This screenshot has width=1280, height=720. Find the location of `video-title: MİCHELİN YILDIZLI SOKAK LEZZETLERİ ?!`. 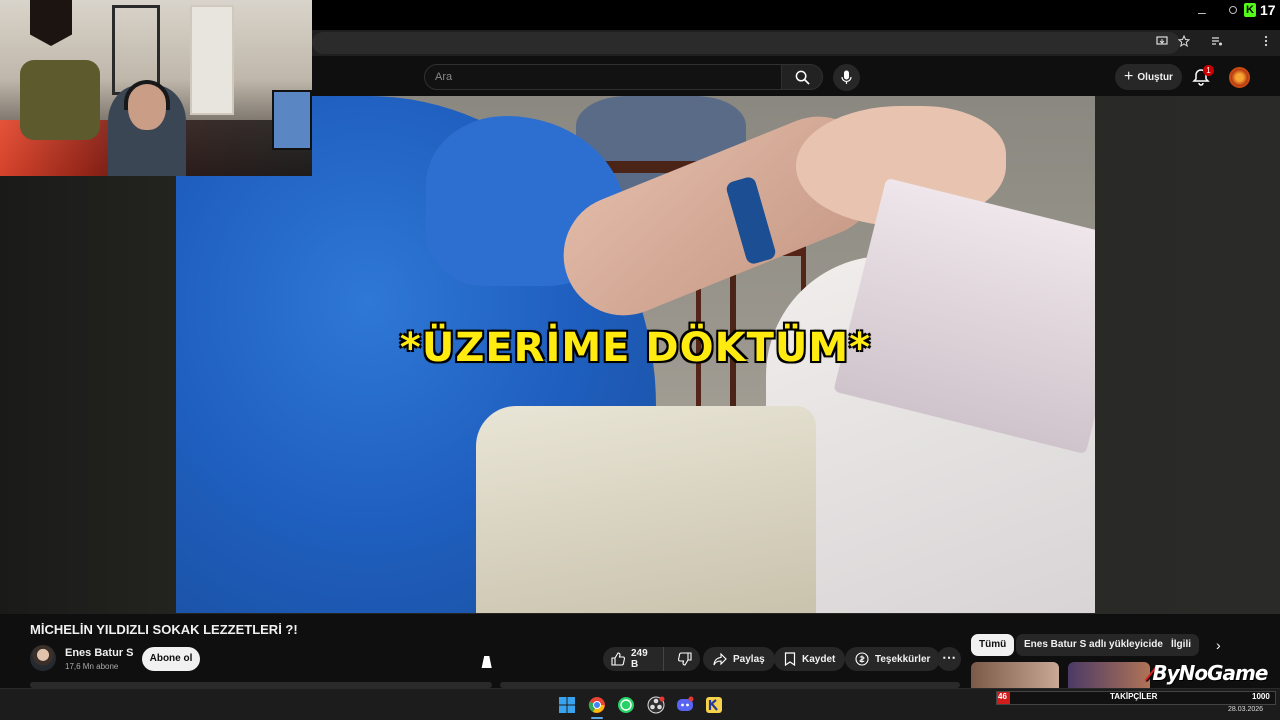

video-title: MİCHELİN YILDIZLI SOKAK LEZZETLERİ ?! is located at coordinates (164, 629).